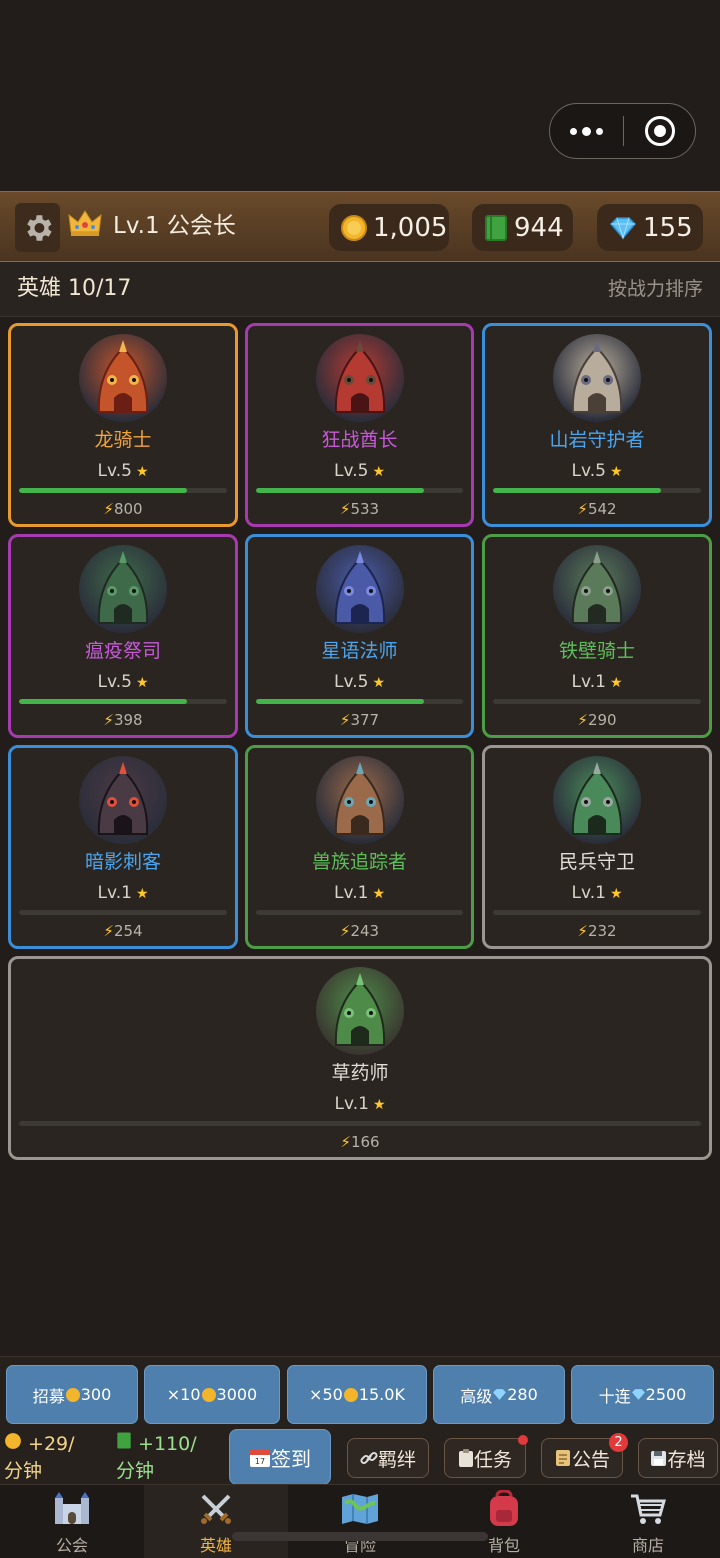  Describe the element at coordinates (123, 425) in the screenshot. I see `hero-card: 龙骑士 Lv.5 ★ ⚡800` at that location.